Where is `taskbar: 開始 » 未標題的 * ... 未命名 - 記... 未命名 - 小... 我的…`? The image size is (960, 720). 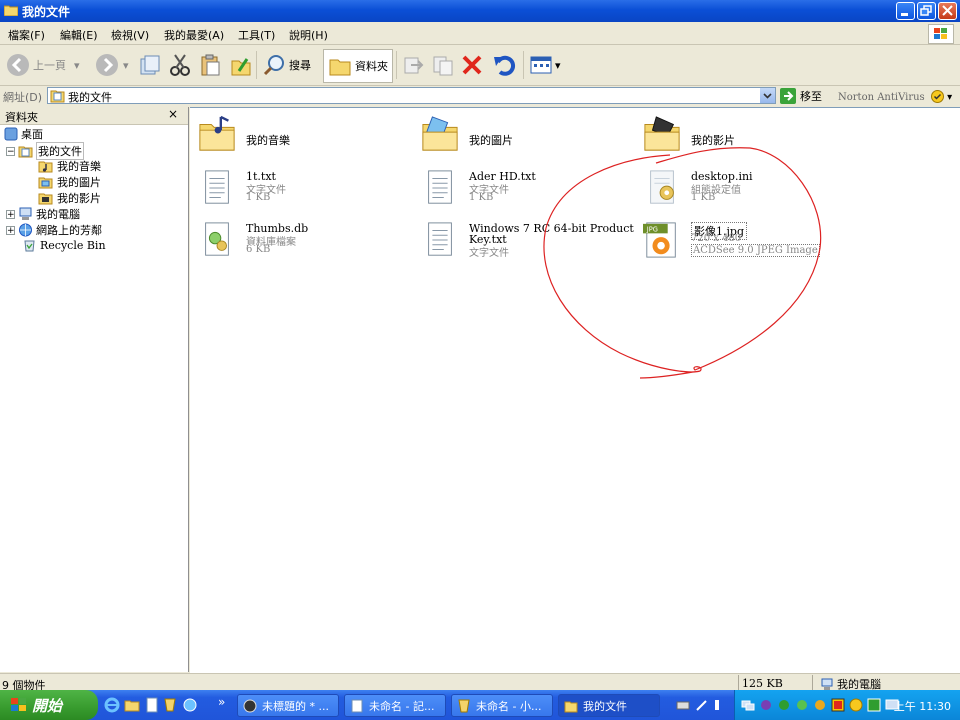 taskbar: 開始 » 未標題的 * ... 未命名 - 記... 未命名 - 小... 我的… is located at coordinates (480, 705).